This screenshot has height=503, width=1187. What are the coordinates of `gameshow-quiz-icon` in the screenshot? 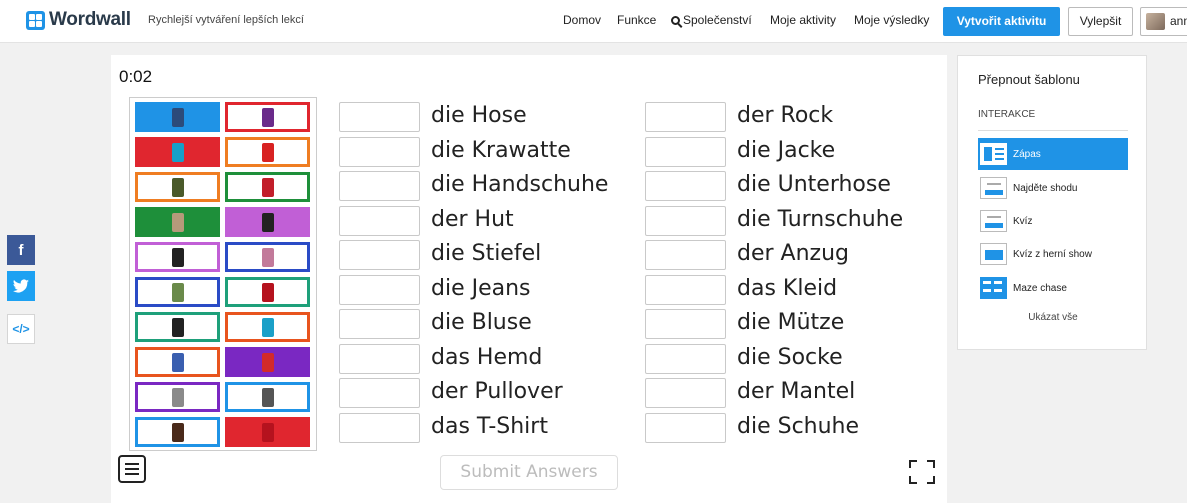 It's located at (993, 254).